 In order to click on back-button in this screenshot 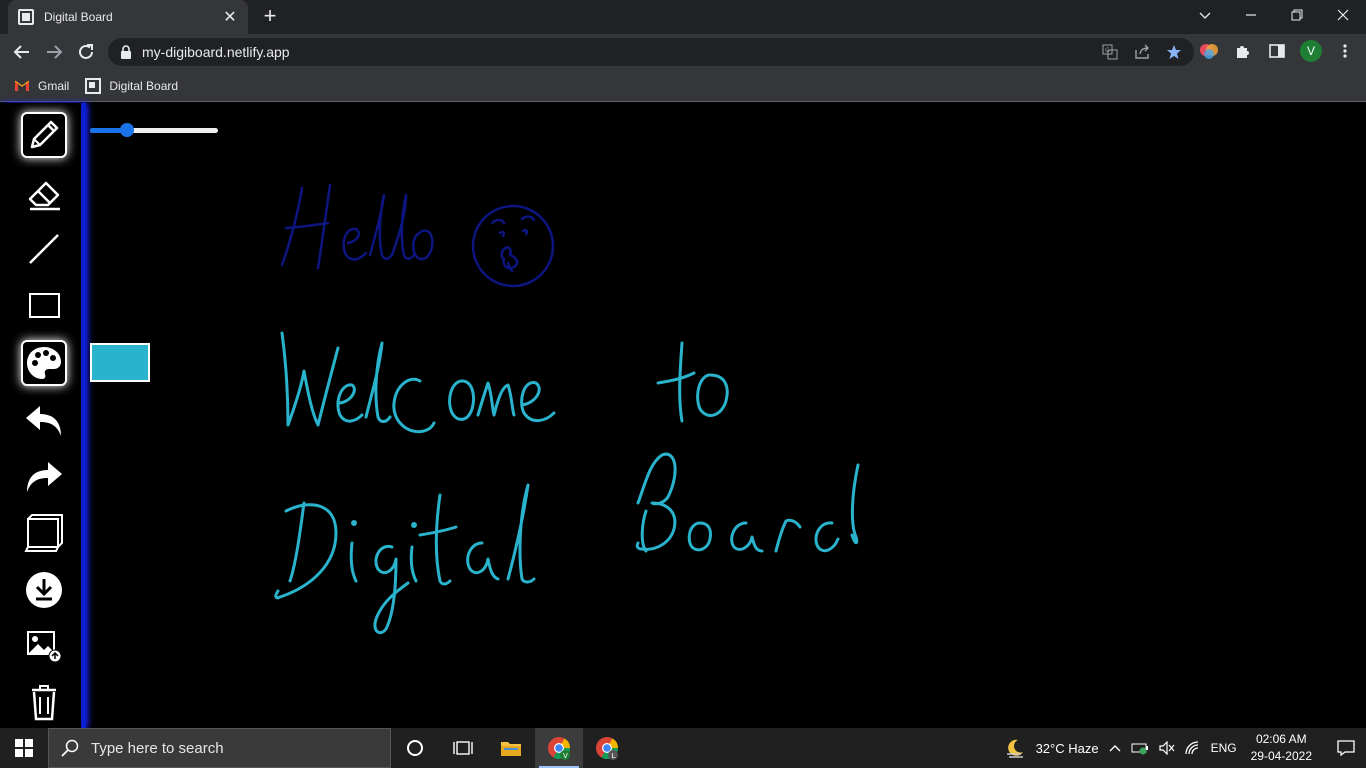, I will do `click(22, 52)`.